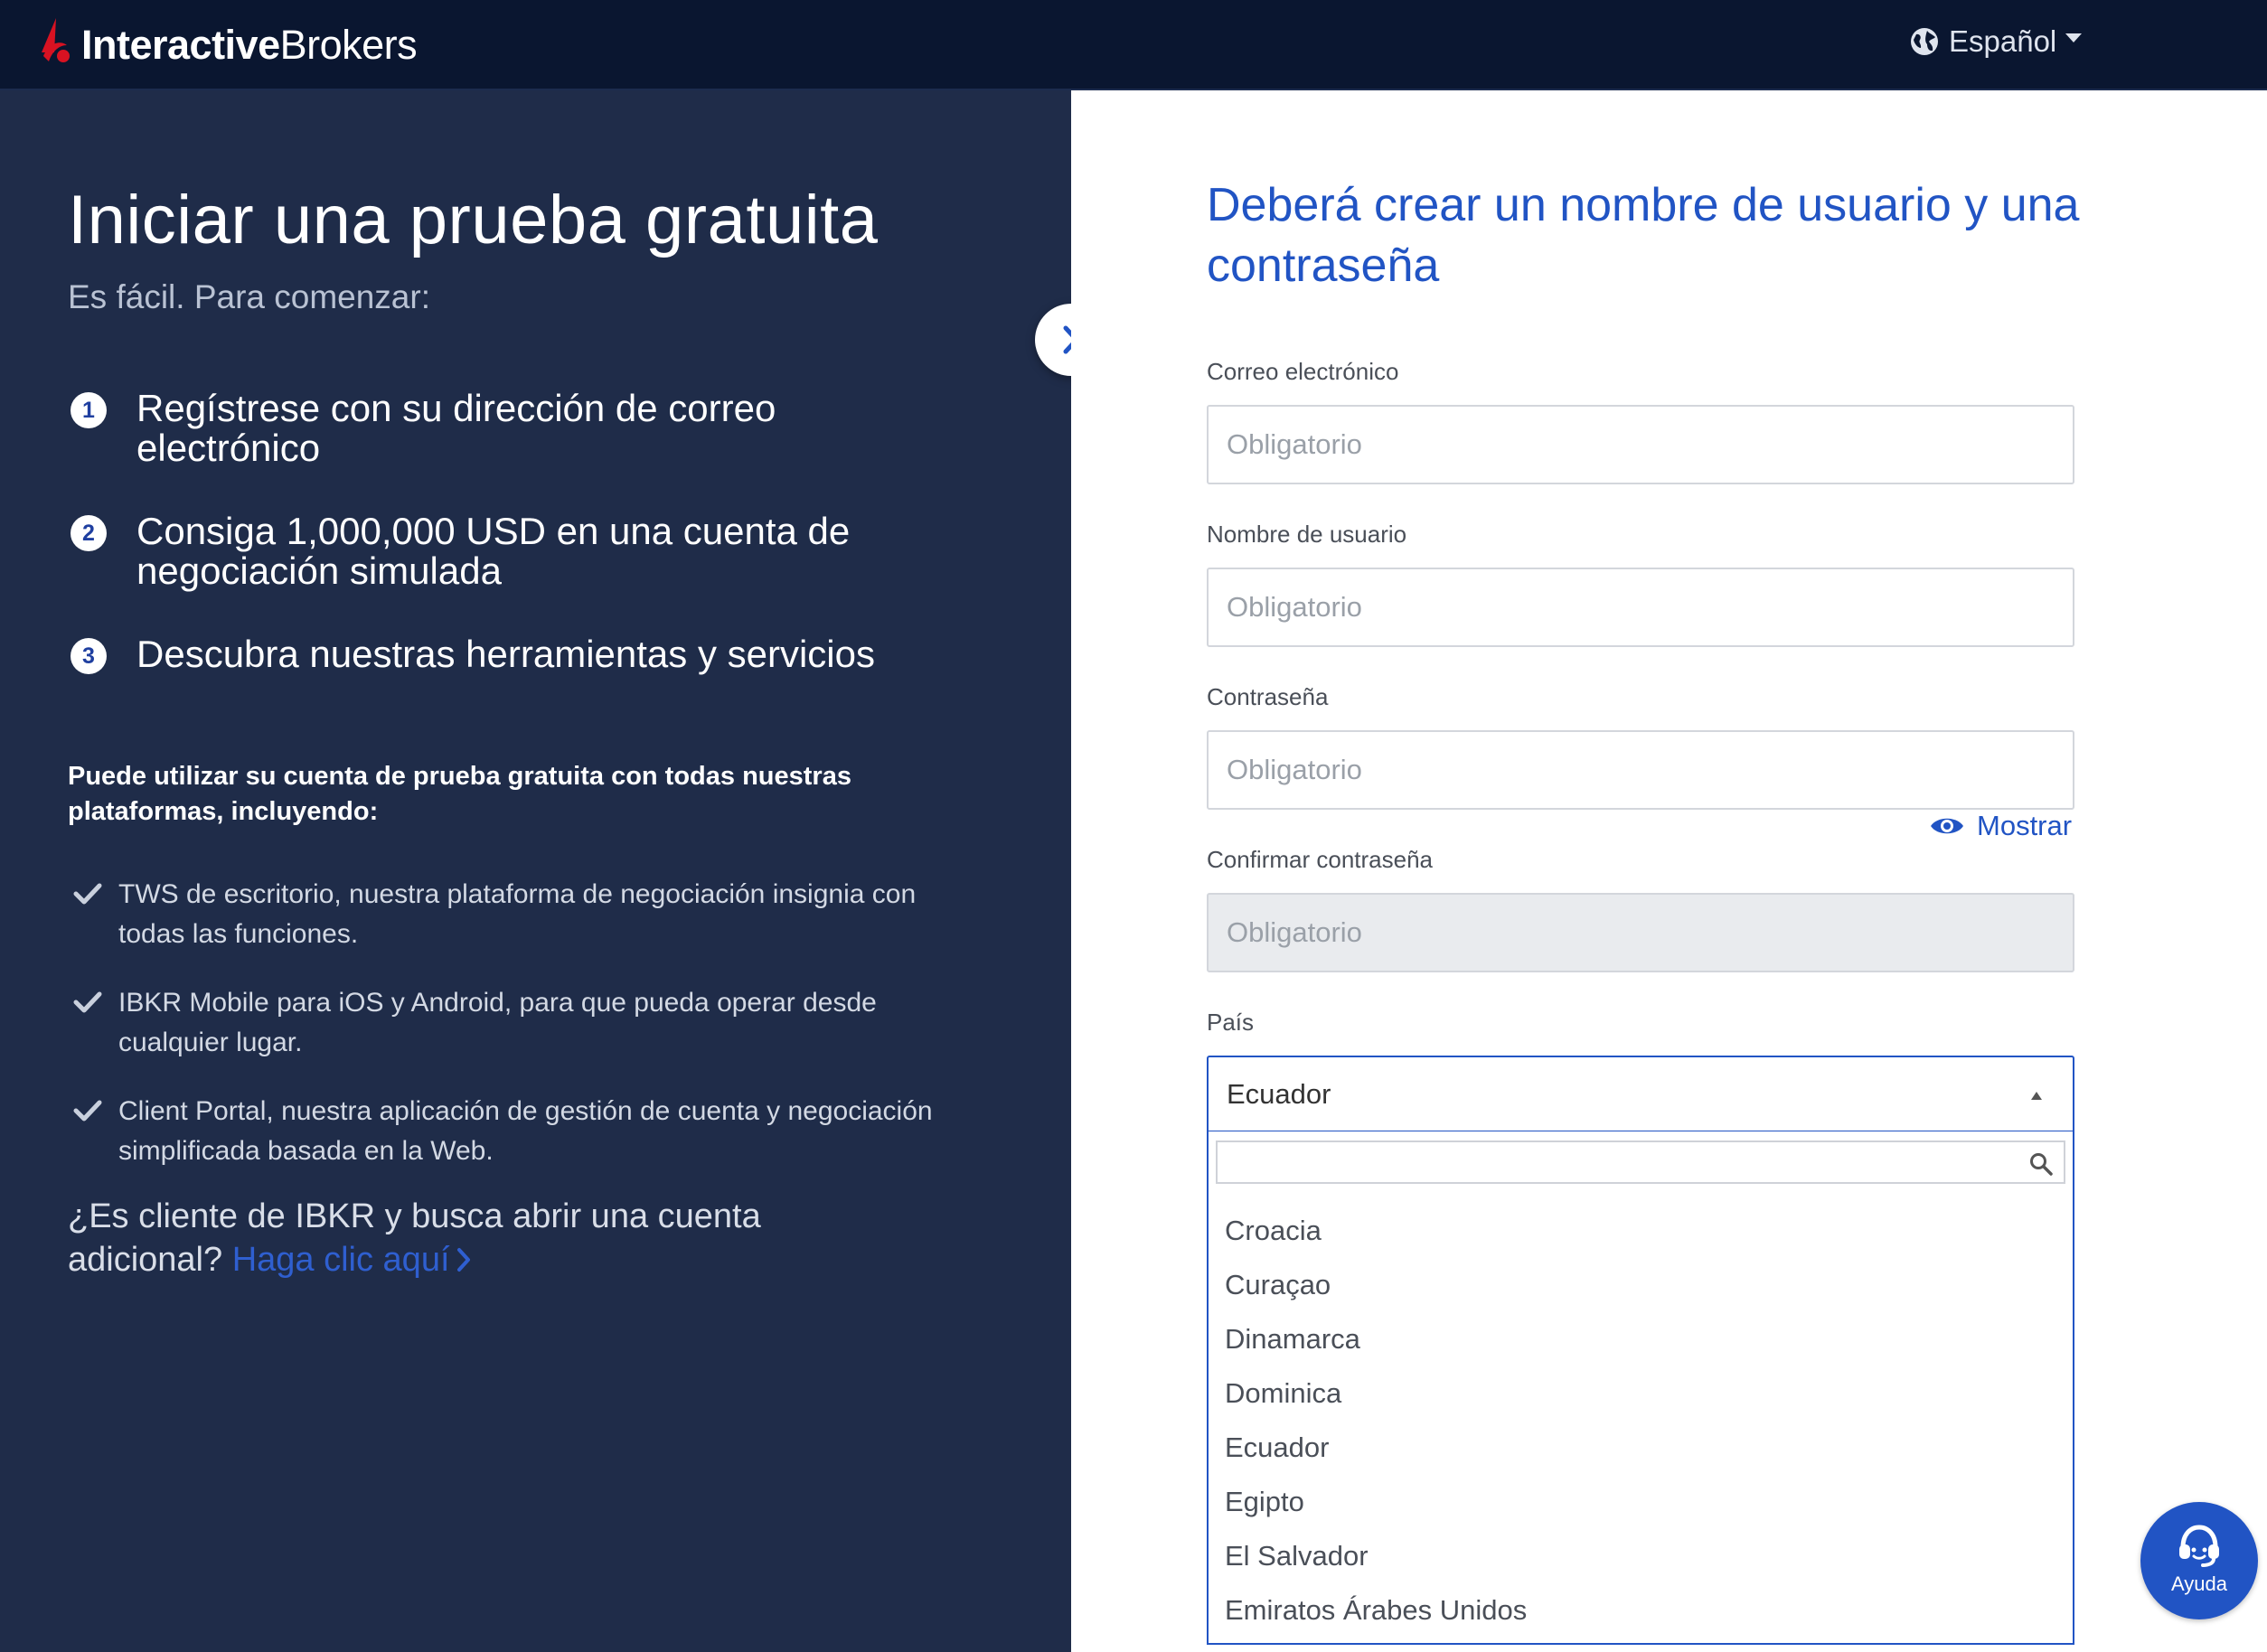 Image resolution: width=2267 pixels, height=1652 pixels. What do you see at coordinates (1641, 1393) in the screenshot?
I see `country-option: Dominica` at bounding box center [1641, 1393].